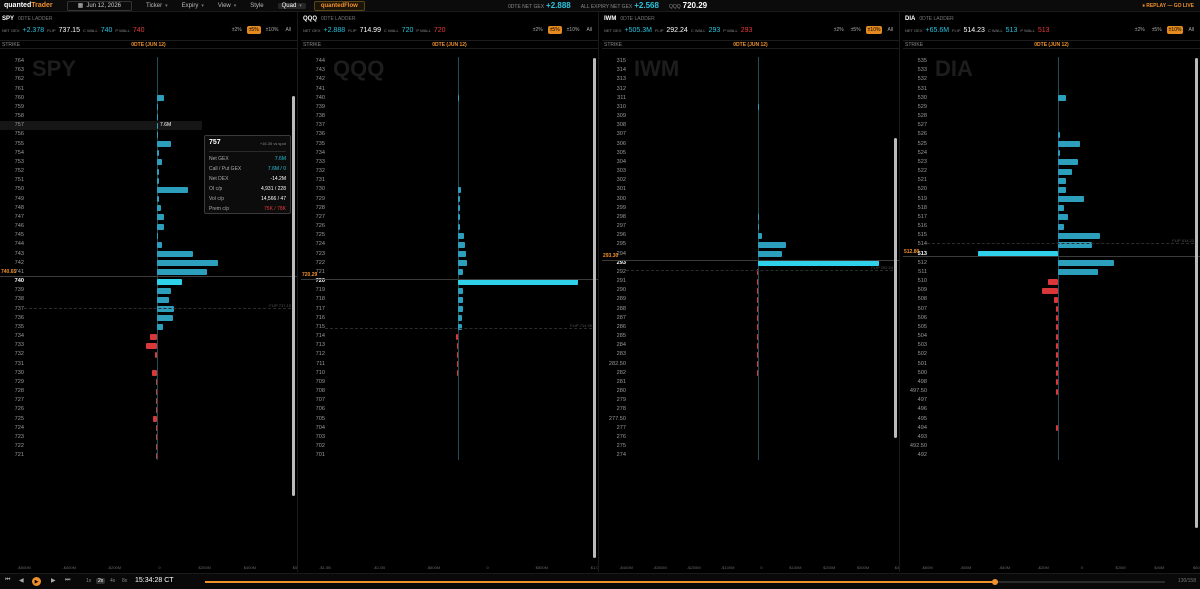  What do you see at coordinates (256, 6) in the screenshot?
I see `style-menu: Style` at bounding box center [256, 6].